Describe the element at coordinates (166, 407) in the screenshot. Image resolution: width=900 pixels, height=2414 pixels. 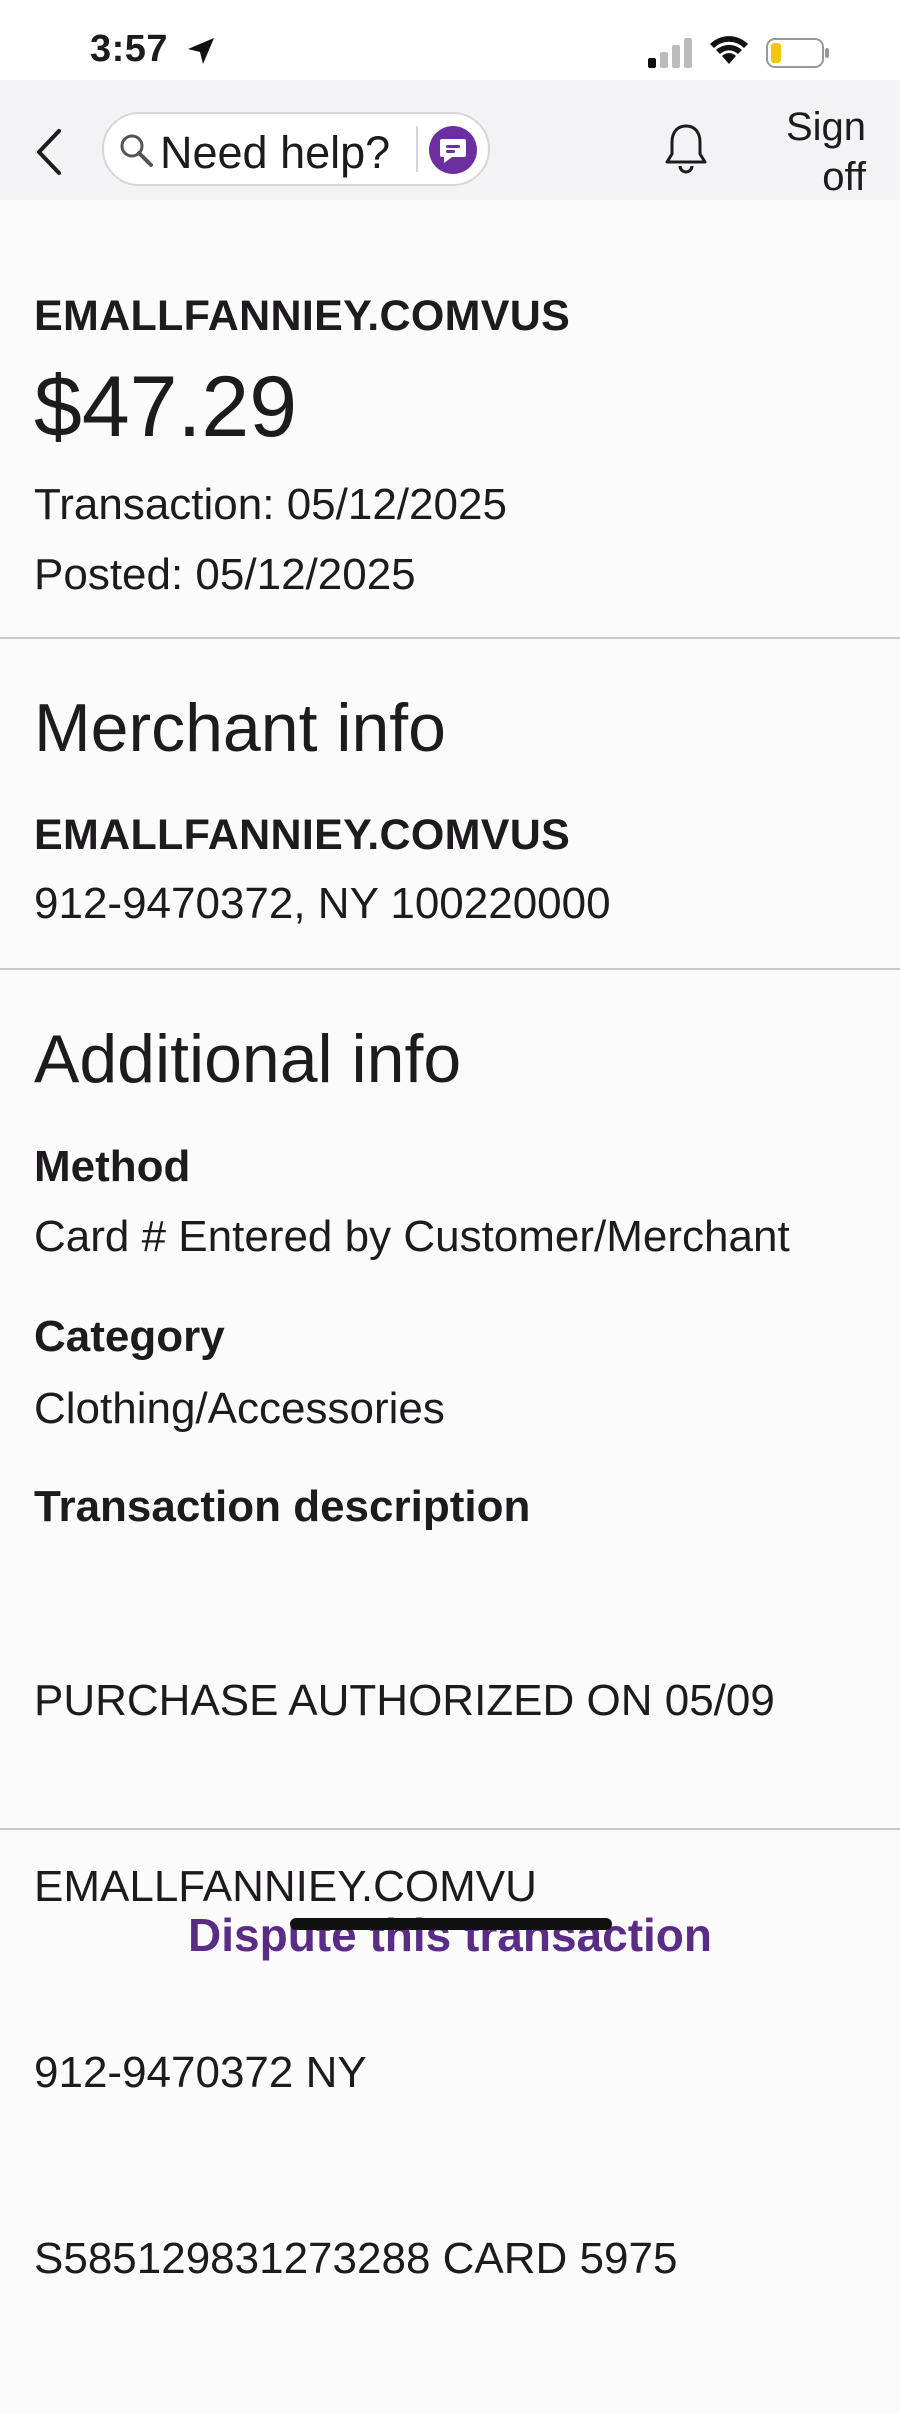
I see `transaction-amount: $47.29` at that location.